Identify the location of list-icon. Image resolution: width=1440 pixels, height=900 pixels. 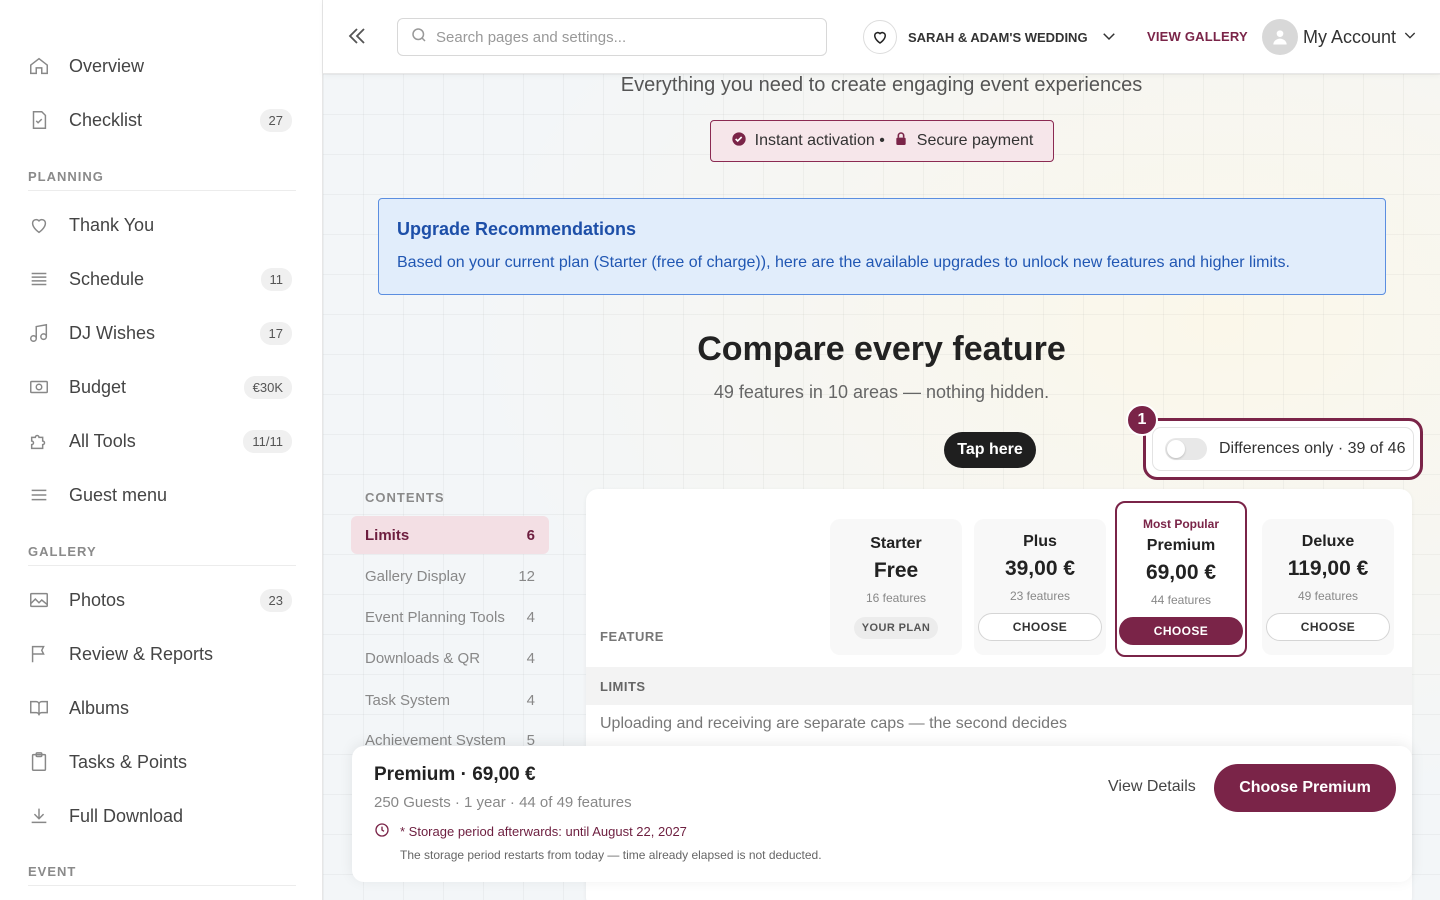
(39, 279).